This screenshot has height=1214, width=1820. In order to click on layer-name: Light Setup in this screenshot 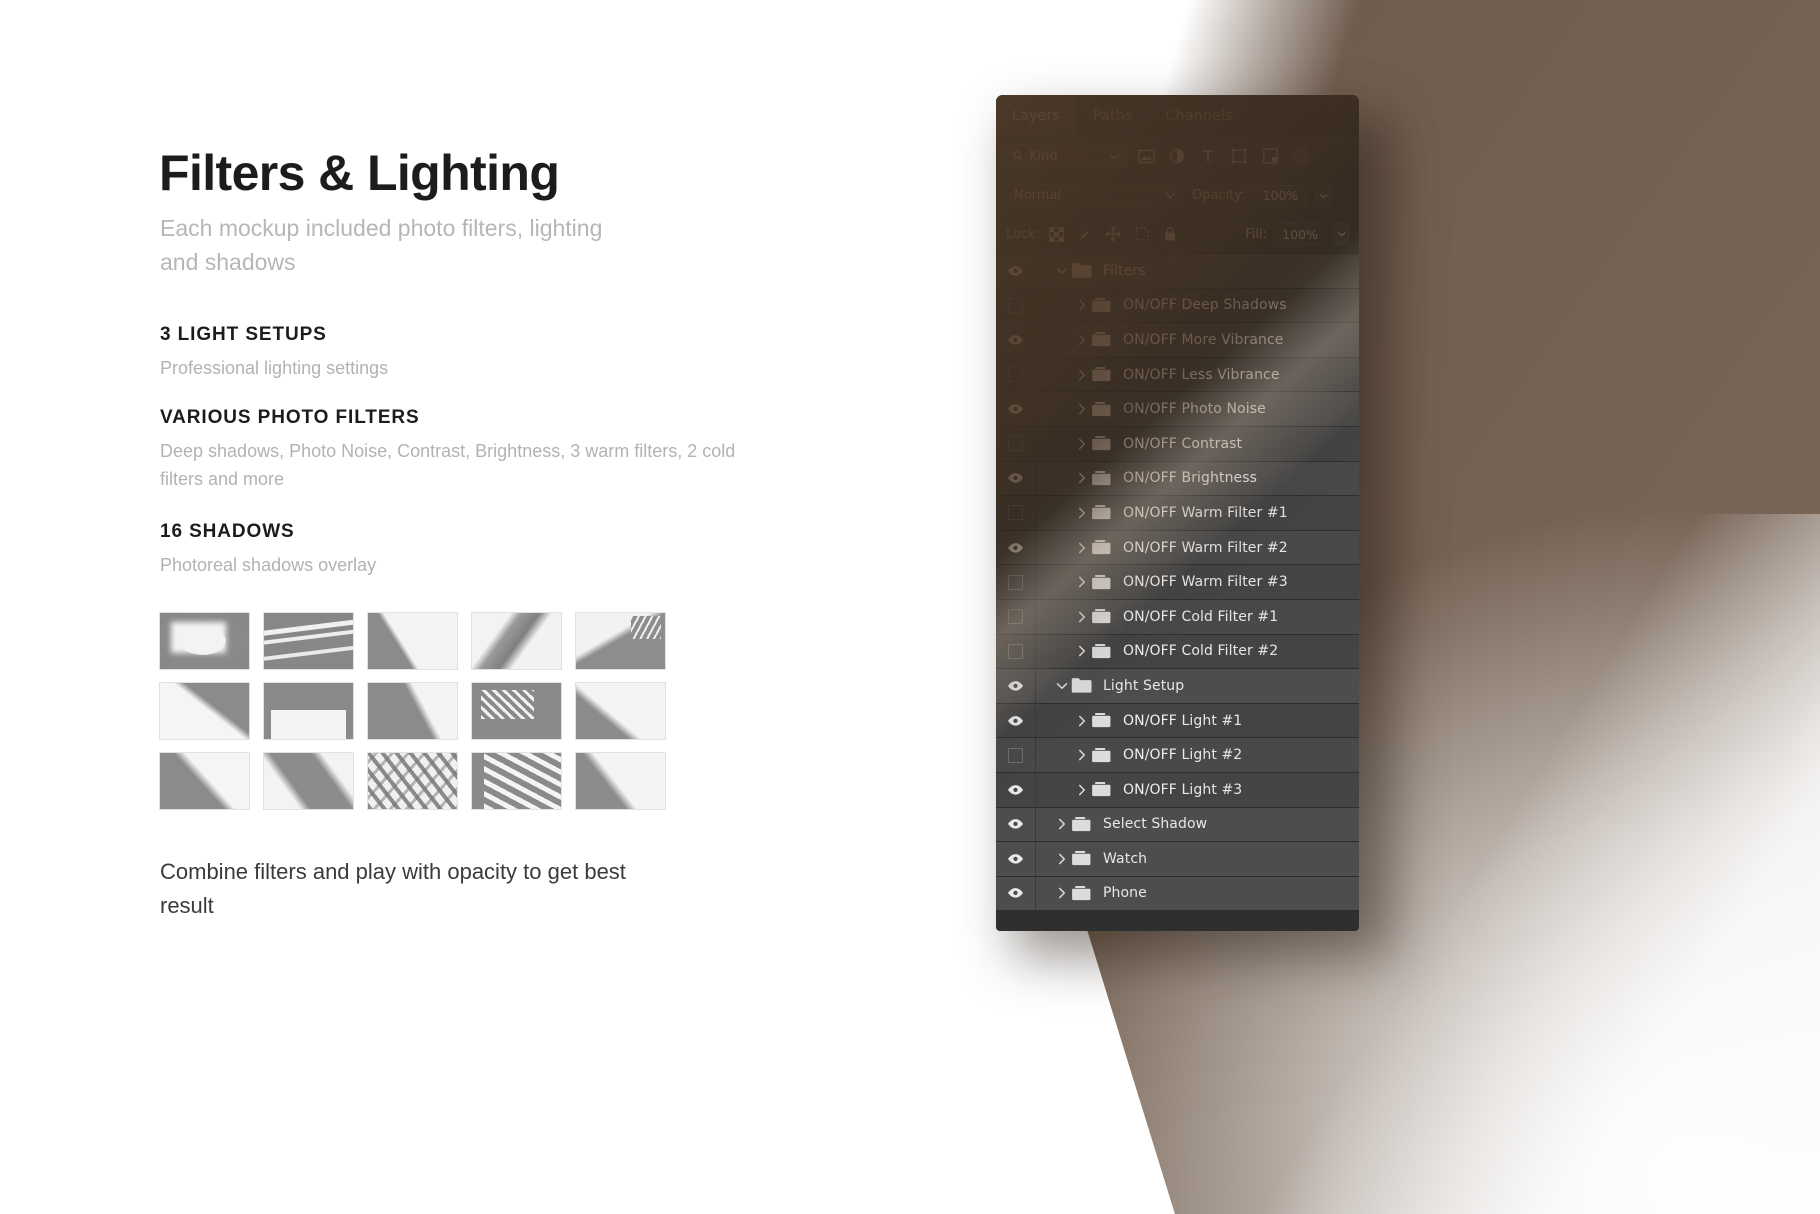, I will do `click(1144, 685)`.